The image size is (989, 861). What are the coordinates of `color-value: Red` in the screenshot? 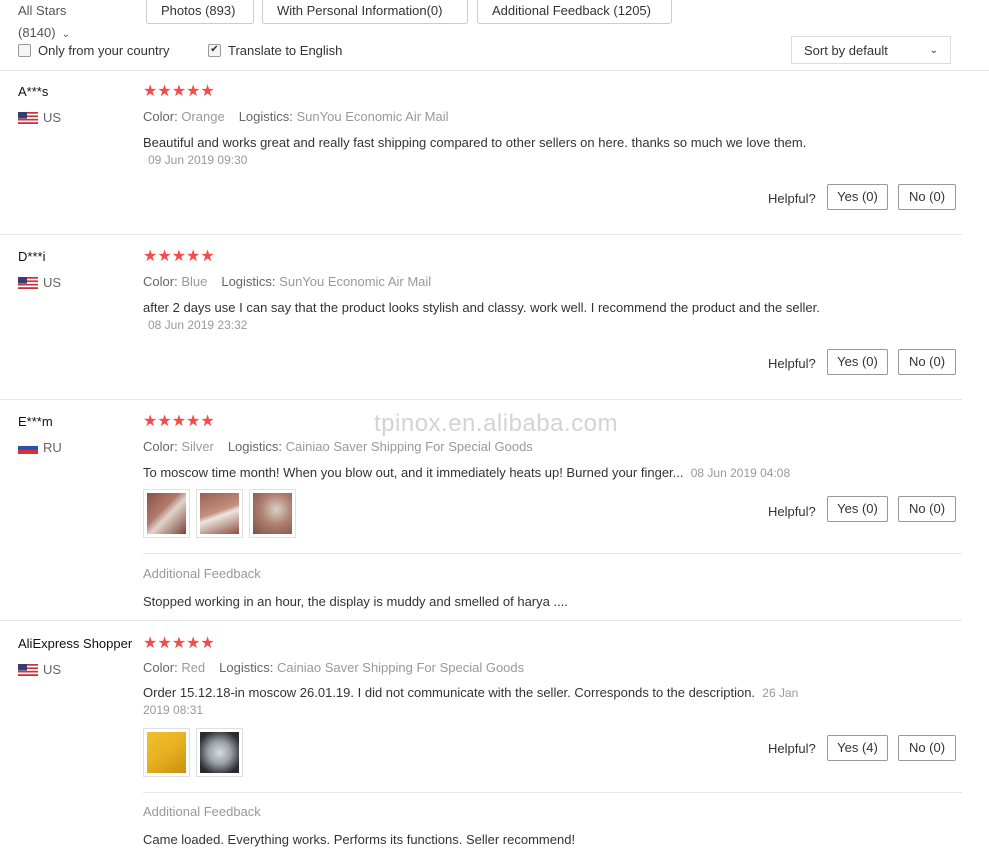 It's located at (193, 667).